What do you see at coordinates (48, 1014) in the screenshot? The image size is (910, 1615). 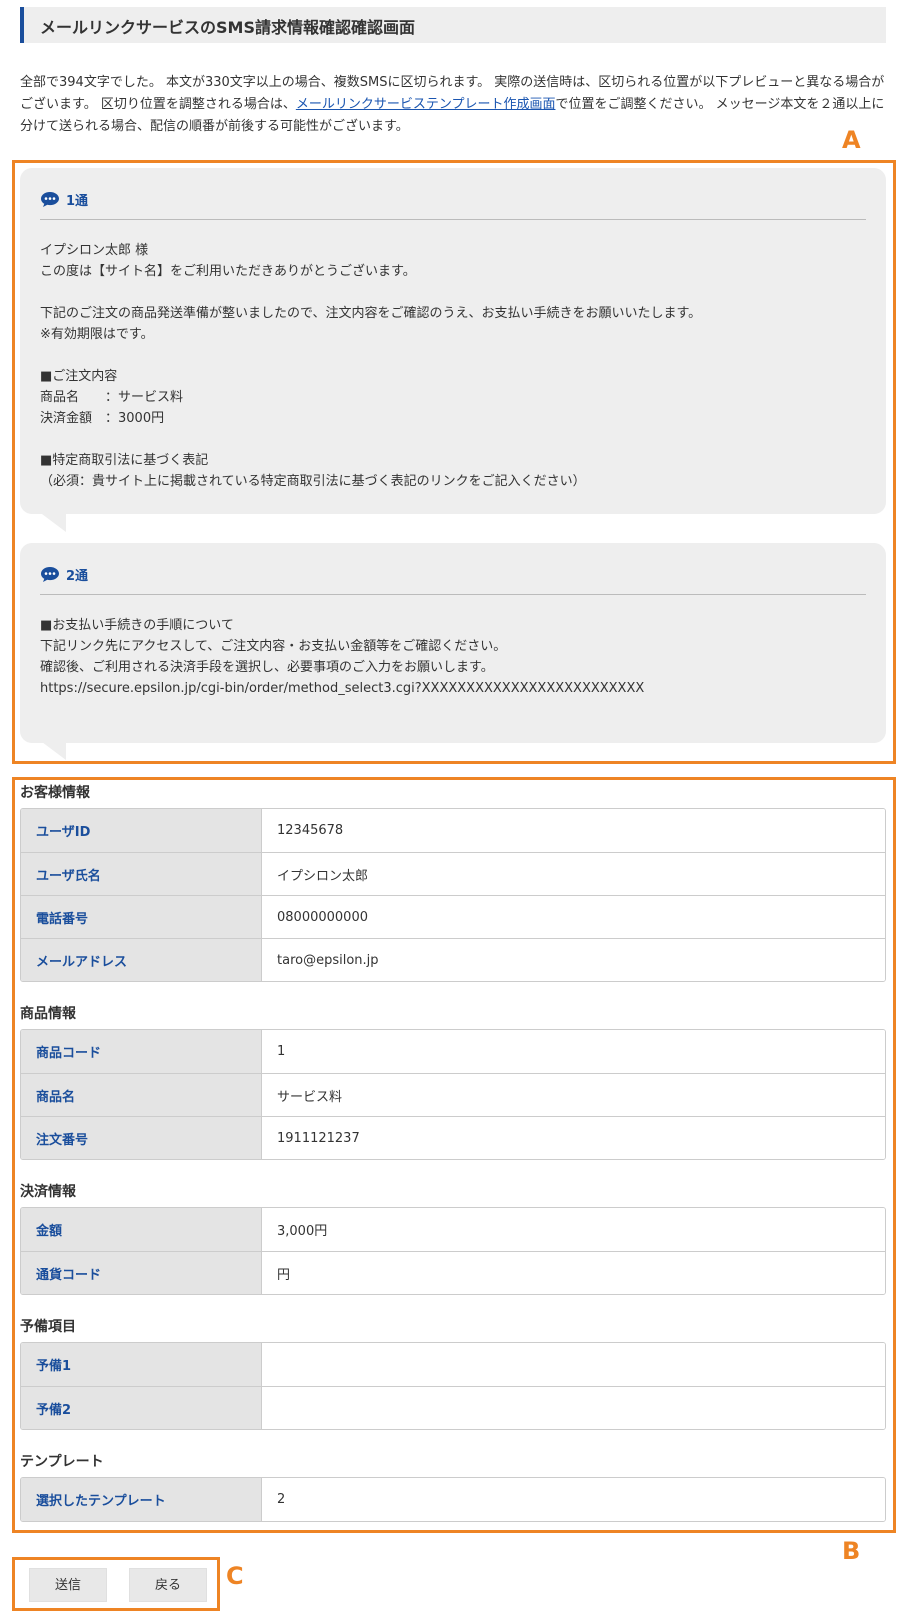 I see `section-title-product: 商品情報` at bounding box center [48, 1014].